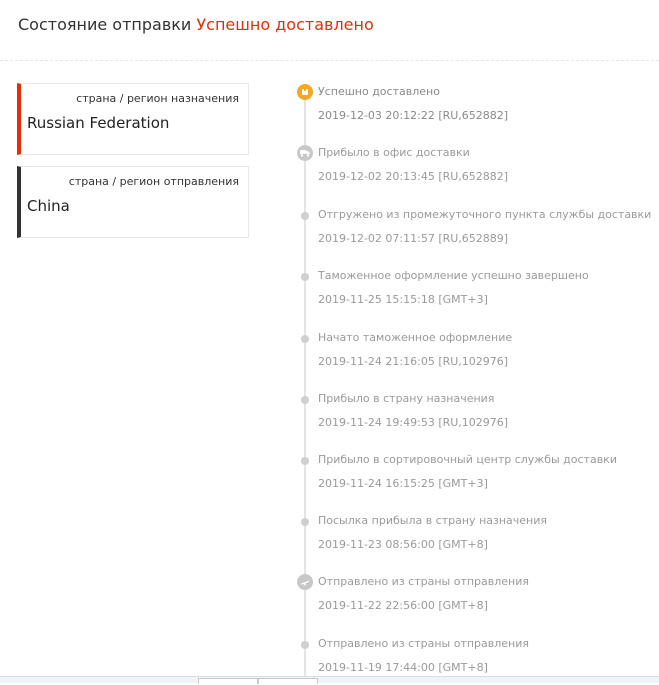 The width and height of the screenshot is (659, 685). Describe the element at coordinates (157, 98) in the screenshot. I see `destination-label: страна / регион назначения` at that location.